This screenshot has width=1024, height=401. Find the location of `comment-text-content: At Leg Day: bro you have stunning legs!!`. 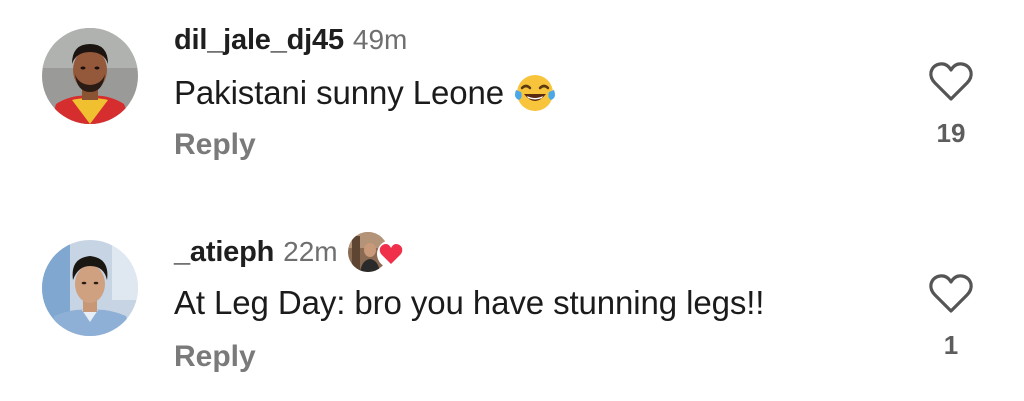

comment-text-content: At Leg Day: bro you have stunning legs!! is located at coordinates (469, 302).